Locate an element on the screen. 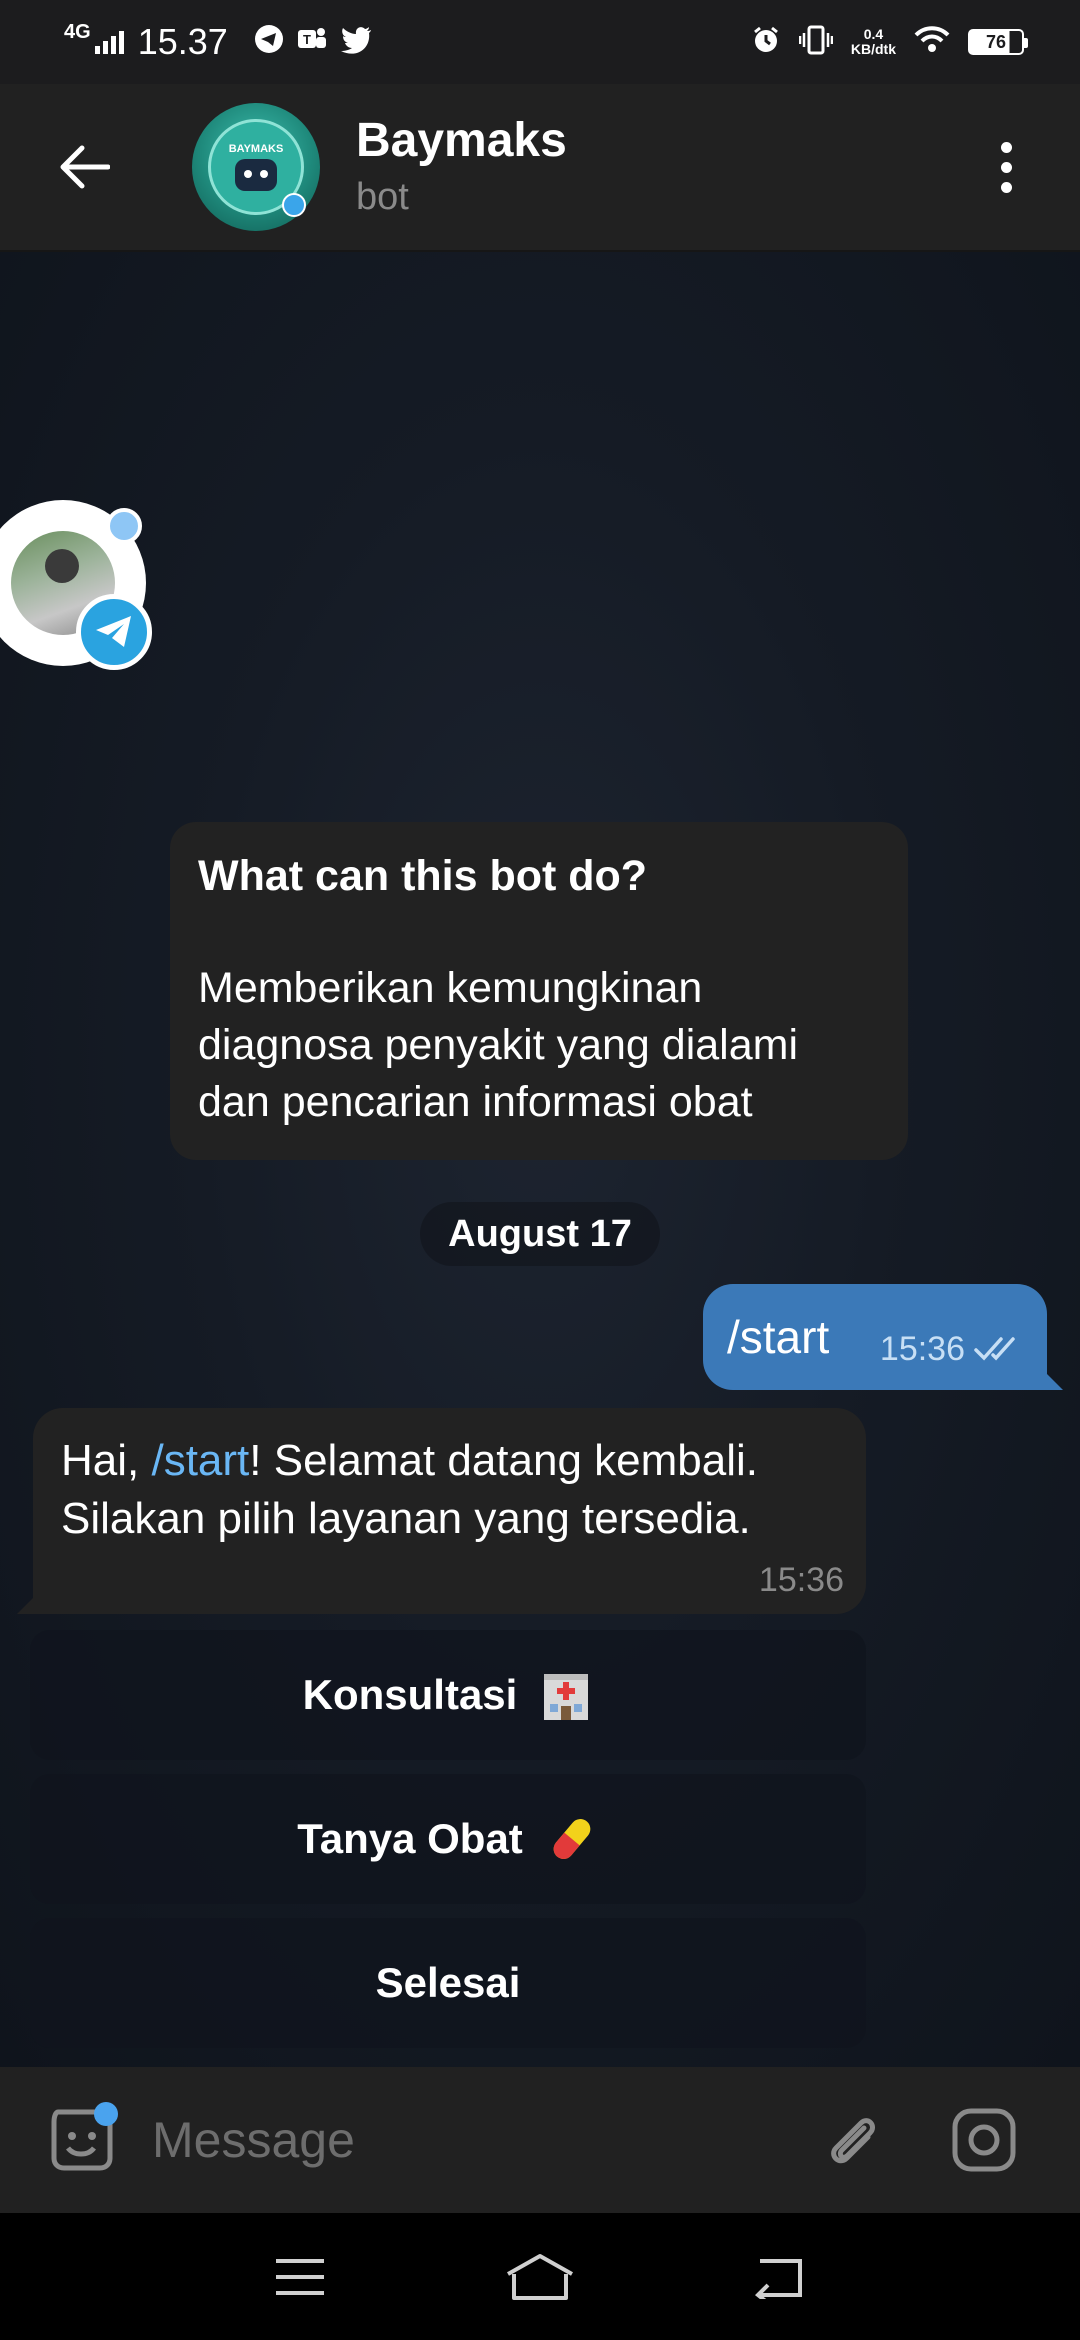  more-options-button is located at coordinates (1006, 167).